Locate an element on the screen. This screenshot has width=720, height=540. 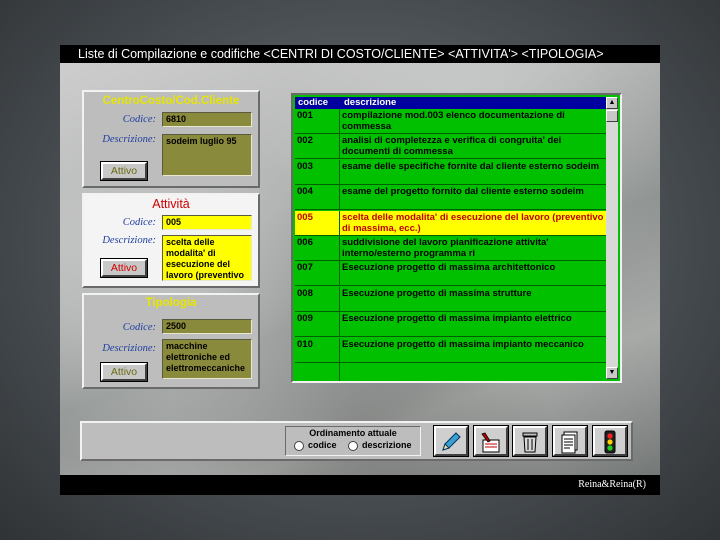
attivo-button-attivita: Attivo is located at coordinates (124, 268).